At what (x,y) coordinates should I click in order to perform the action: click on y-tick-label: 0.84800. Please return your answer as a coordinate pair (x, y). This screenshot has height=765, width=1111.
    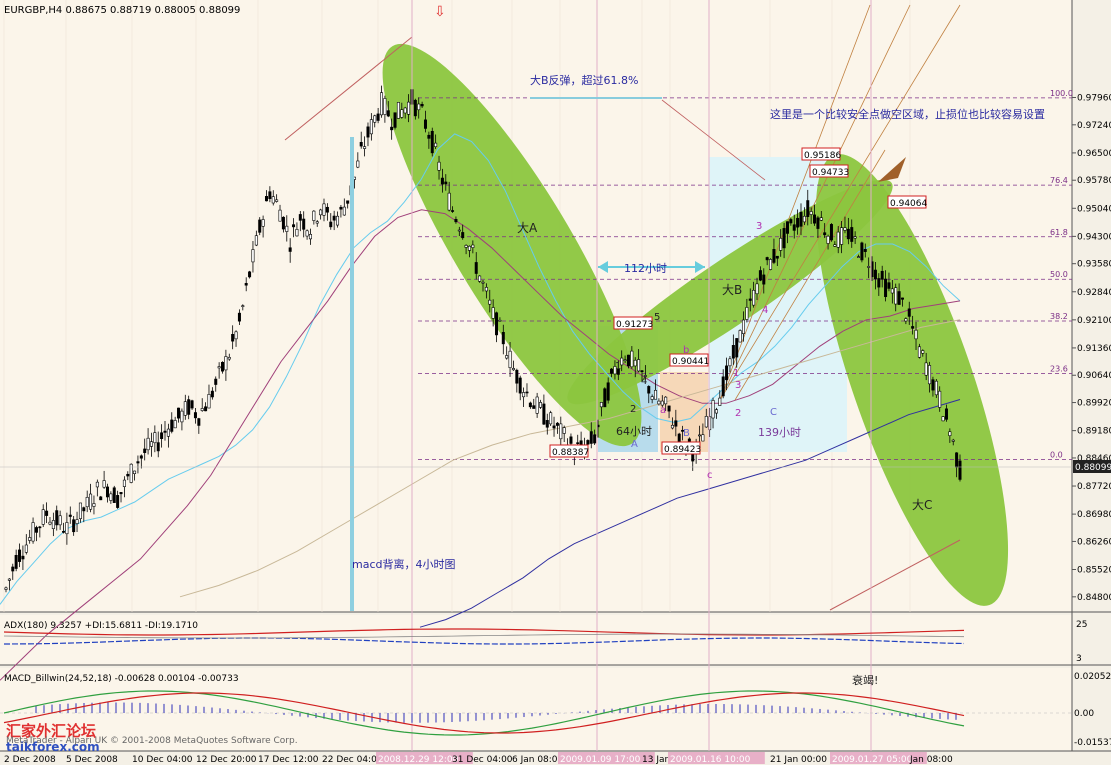
    Looking at the image, I should click on (1094, 598).